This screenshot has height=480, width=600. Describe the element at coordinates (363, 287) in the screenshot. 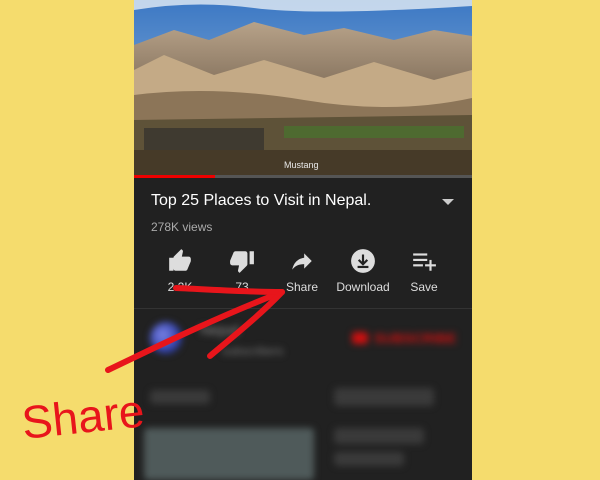

I see `download-label: Download` at that location.